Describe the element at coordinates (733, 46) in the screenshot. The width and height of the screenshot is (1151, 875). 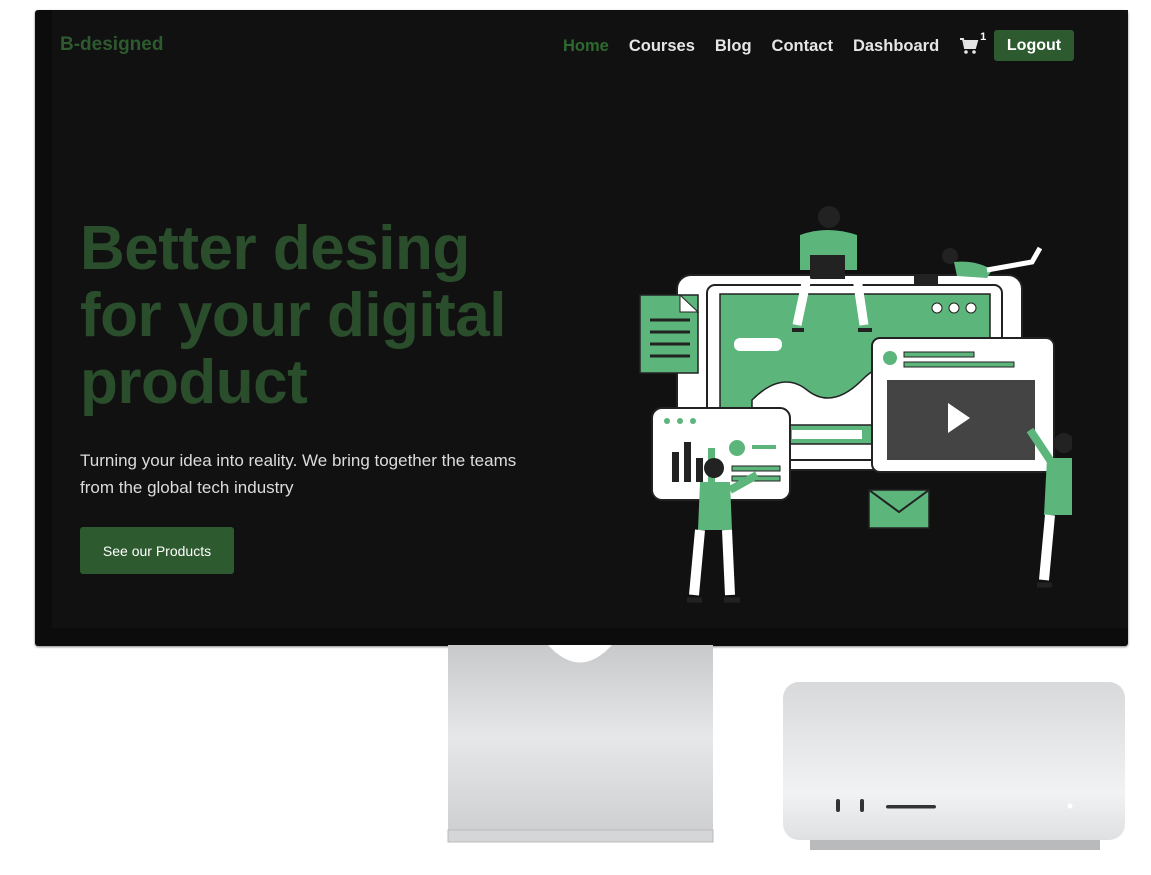
I see `nav-link-blog: Blog` at that location.